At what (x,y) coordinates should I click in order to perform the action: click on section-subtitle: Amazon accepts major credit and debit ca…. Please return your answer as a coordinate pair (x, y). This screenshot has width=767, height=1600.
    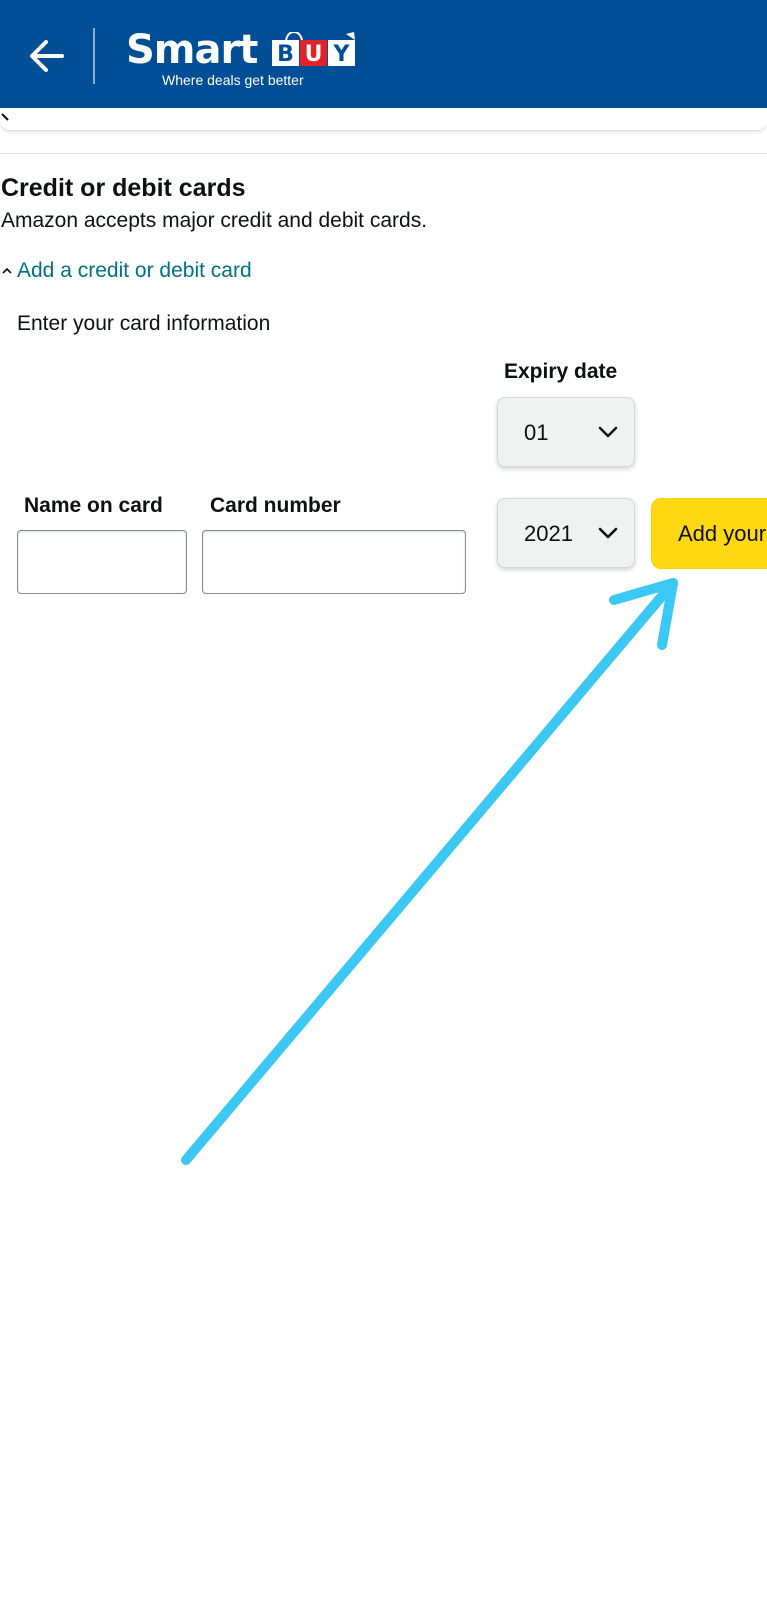
    Looking at the image, I should click on (214, 220).